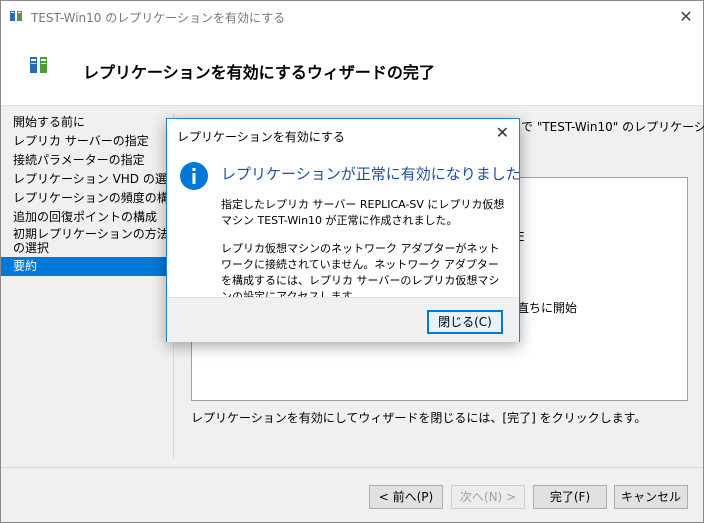 The image size is (704, 523). I want to click on wizard-header: レプリケーションを有効にするウィザードの完了, so click(352, 69).